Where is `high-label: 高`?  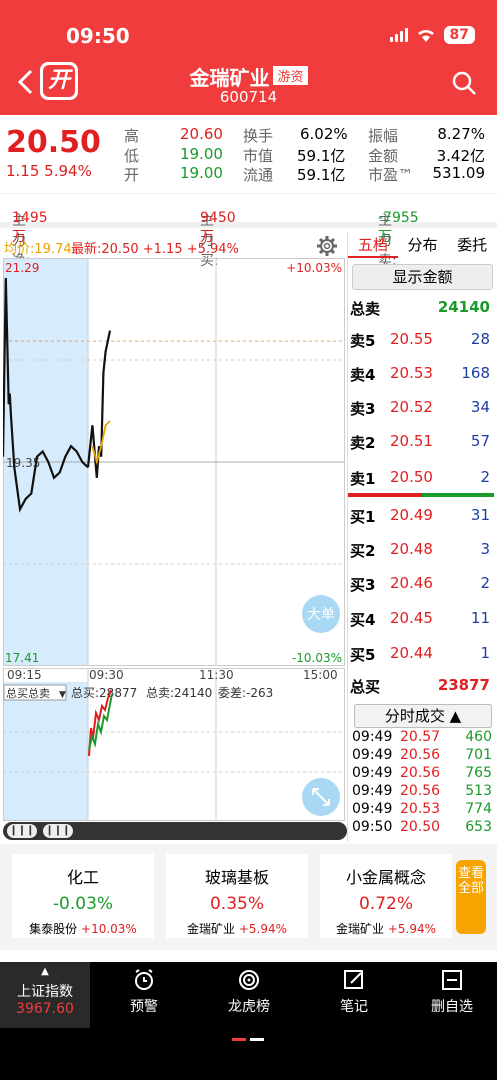
high-label: 高 is located at coordinates (132, 136).